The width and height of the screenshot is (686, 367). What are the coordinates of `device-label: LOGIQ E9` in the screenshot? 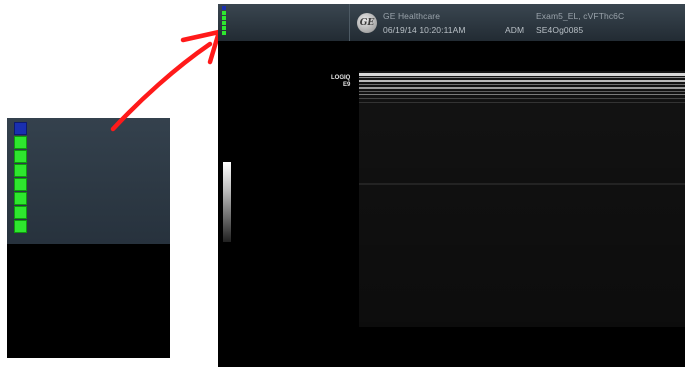 It's located at (340, 82).